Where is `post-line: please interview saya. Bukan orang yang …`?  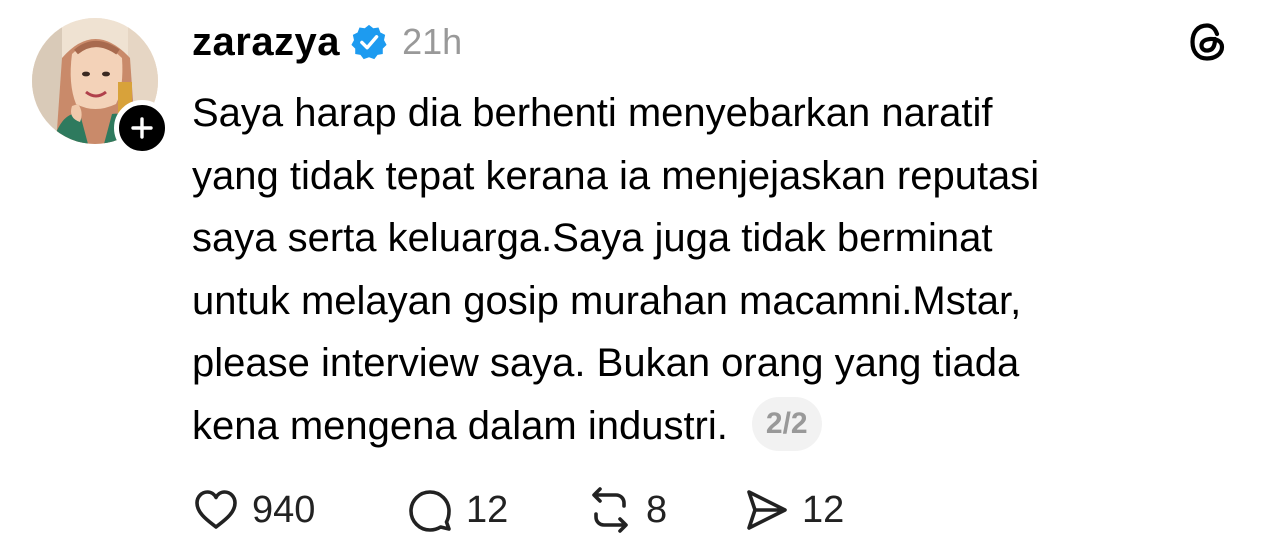
post-line: please interview saya. Bukan orang yang … is located at coordinates (606, 363).